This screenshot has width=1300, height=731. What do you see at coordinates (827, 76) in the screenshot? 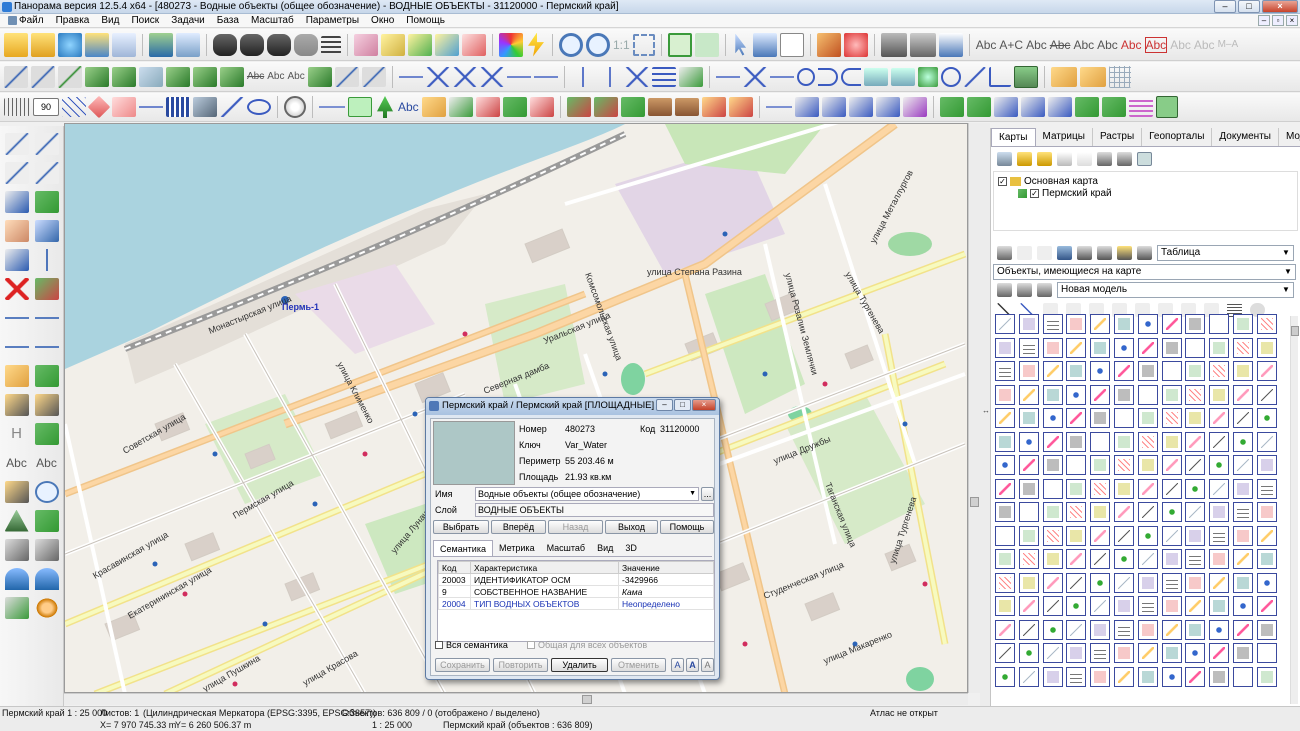
I see `arc-icon` at bounding box center [827, 76].